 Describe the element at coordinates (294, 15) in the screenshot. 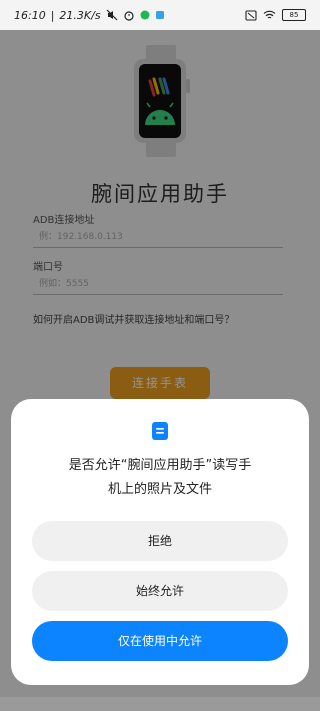

I see `battery-icon: 85` at that location.